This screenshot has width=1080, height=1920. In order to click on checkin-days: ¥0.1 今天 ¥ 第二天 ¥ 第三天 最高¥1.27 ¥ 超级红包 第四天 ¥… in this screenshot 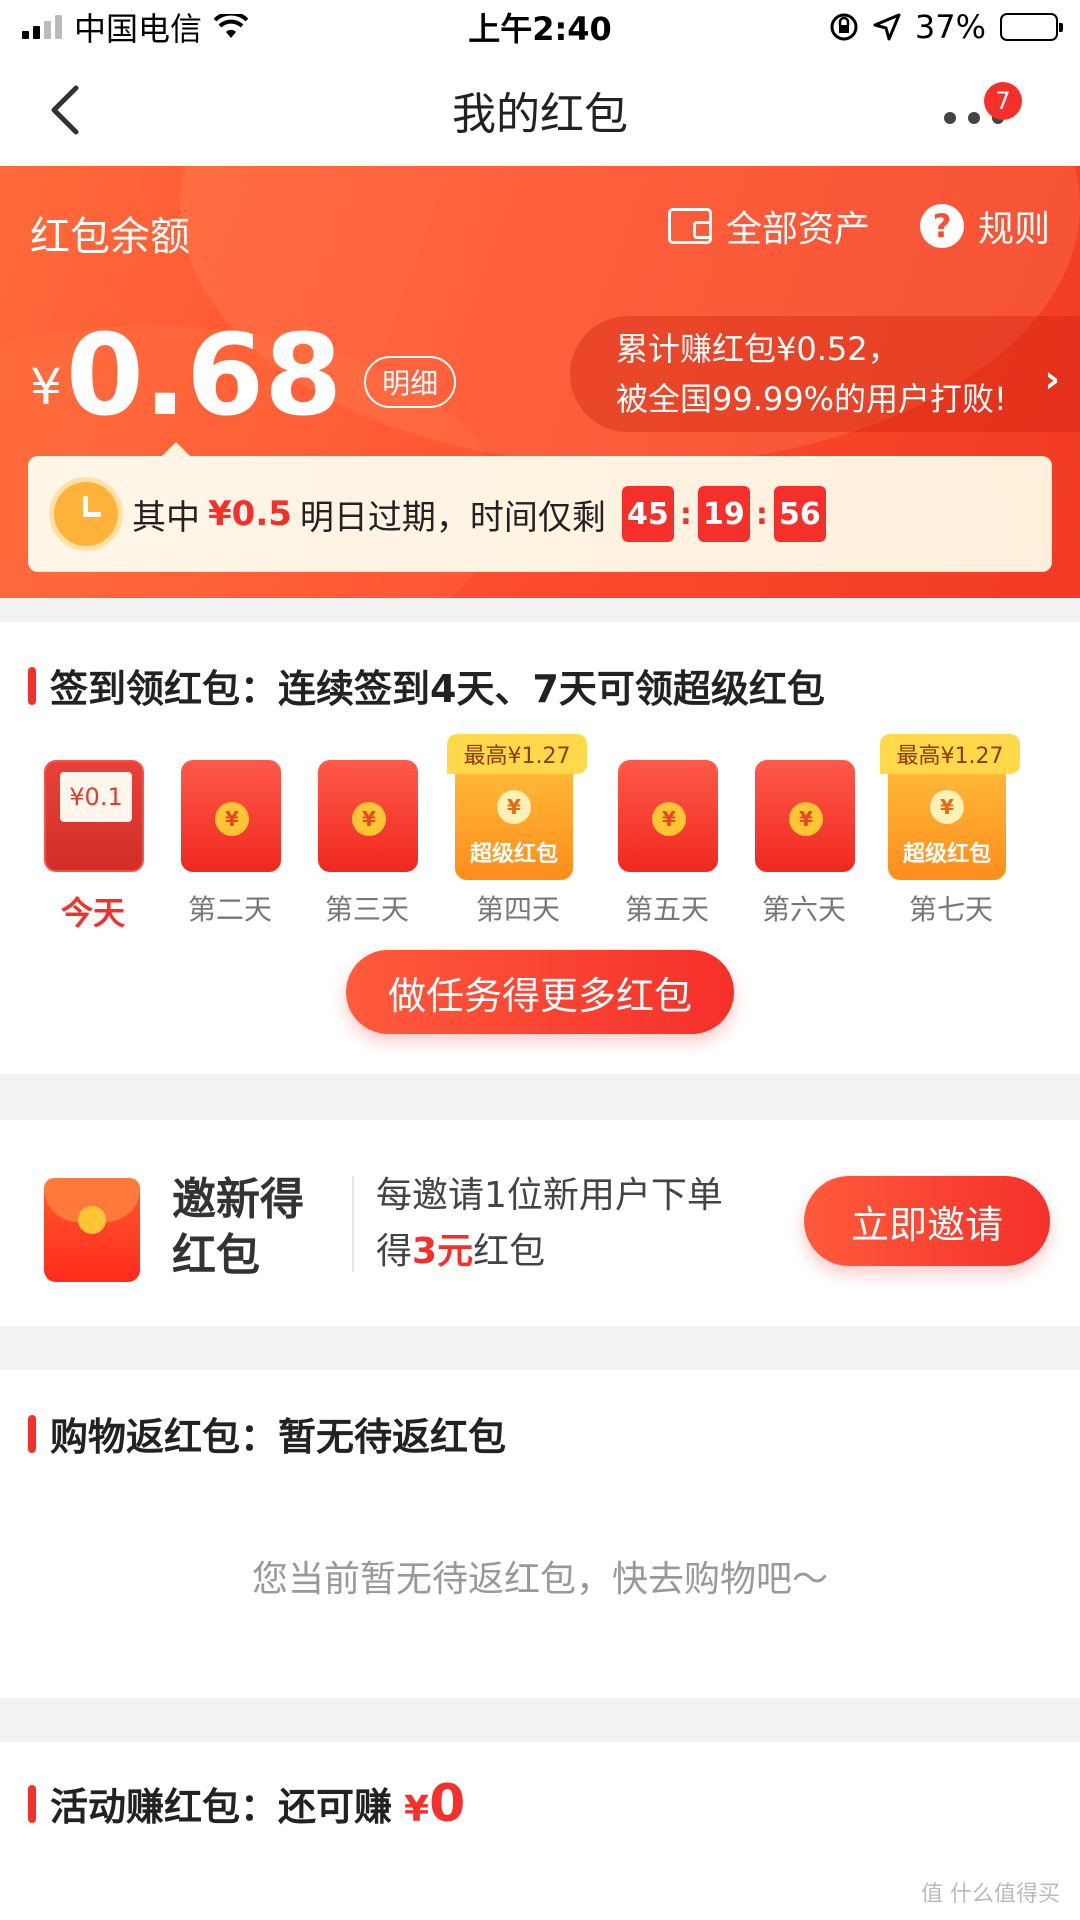, I will do `click(540, 833)`.